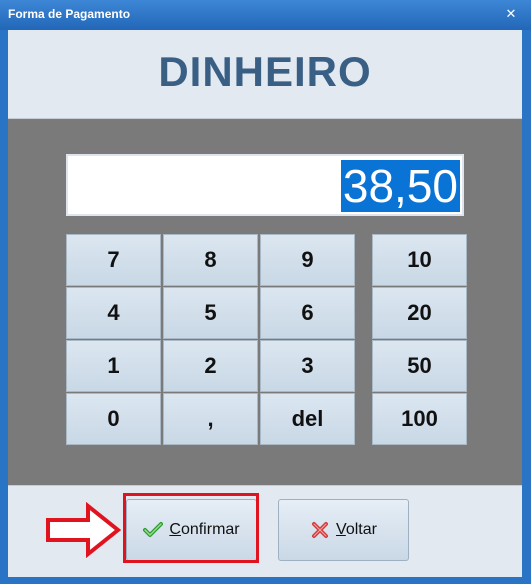 This screenshot has height=584, width=531. Describe the element at coordinates (113, 366) in the screenshot. I see `key-1: 1` at that location.